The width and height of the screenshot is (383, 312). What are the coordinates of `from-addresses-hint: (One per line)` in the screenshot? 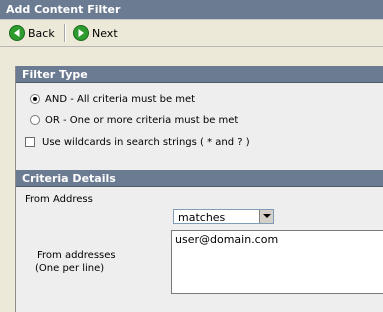 It's located at (70, 268).